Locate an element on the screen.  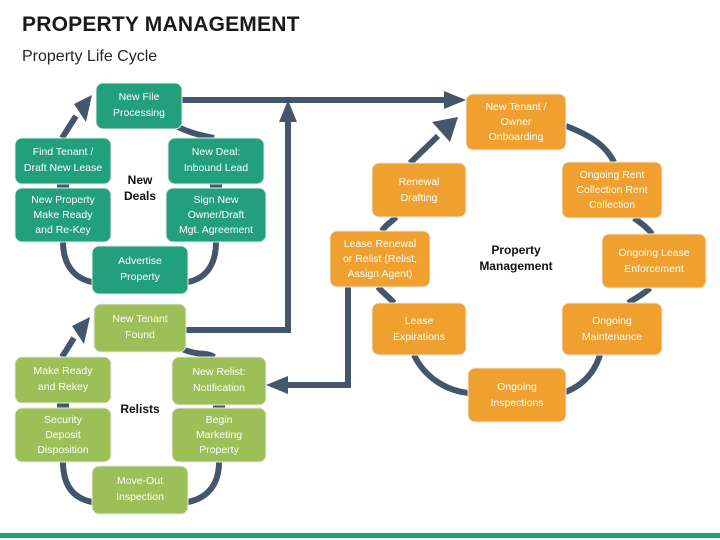
node-label: Deposit is located at coordinates (63, 435).